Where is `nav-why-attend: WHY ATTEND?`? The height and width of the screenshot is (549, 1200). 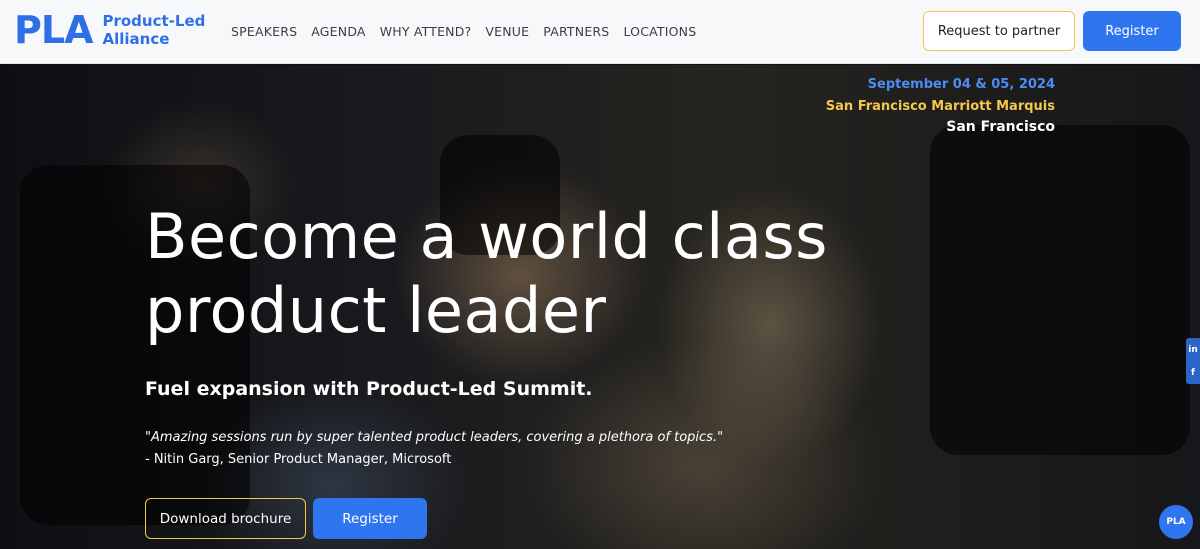
nav-why-attend: WHY ATTEND? is located at coordinates (426, 31).